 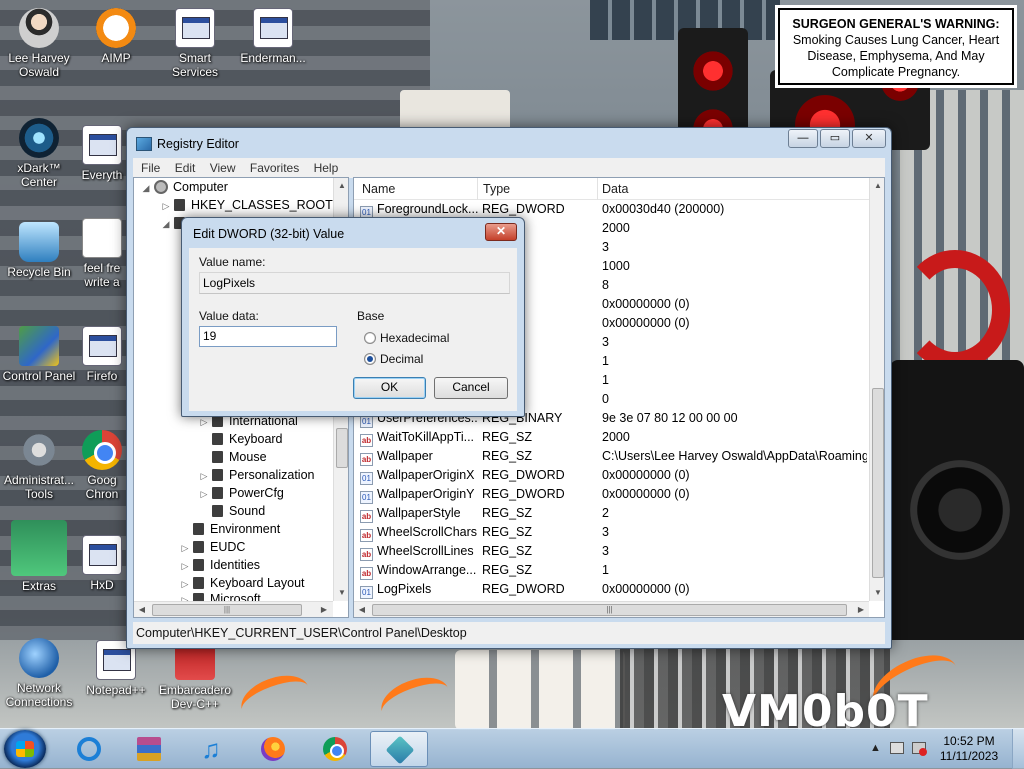 I want to click on tree-item-label: Sound, so click(x=247, y=511).